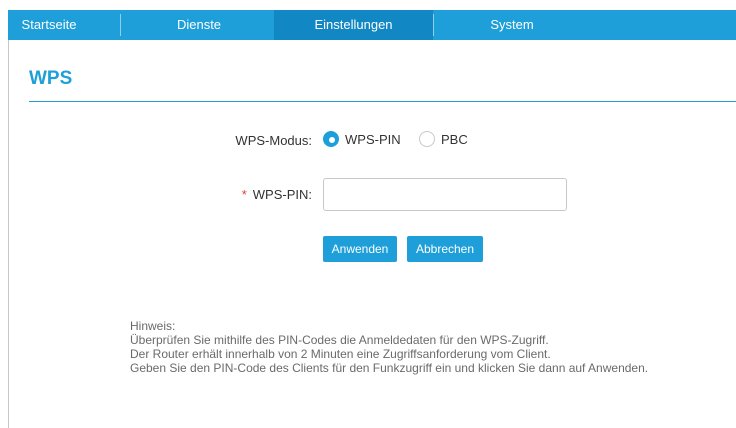 The image size is (736, 428). What do you see at coordinates (353, 25) in the screenshot?
I see `tab-einstellungen: Einstellungen` at bounding box center [353, 25].